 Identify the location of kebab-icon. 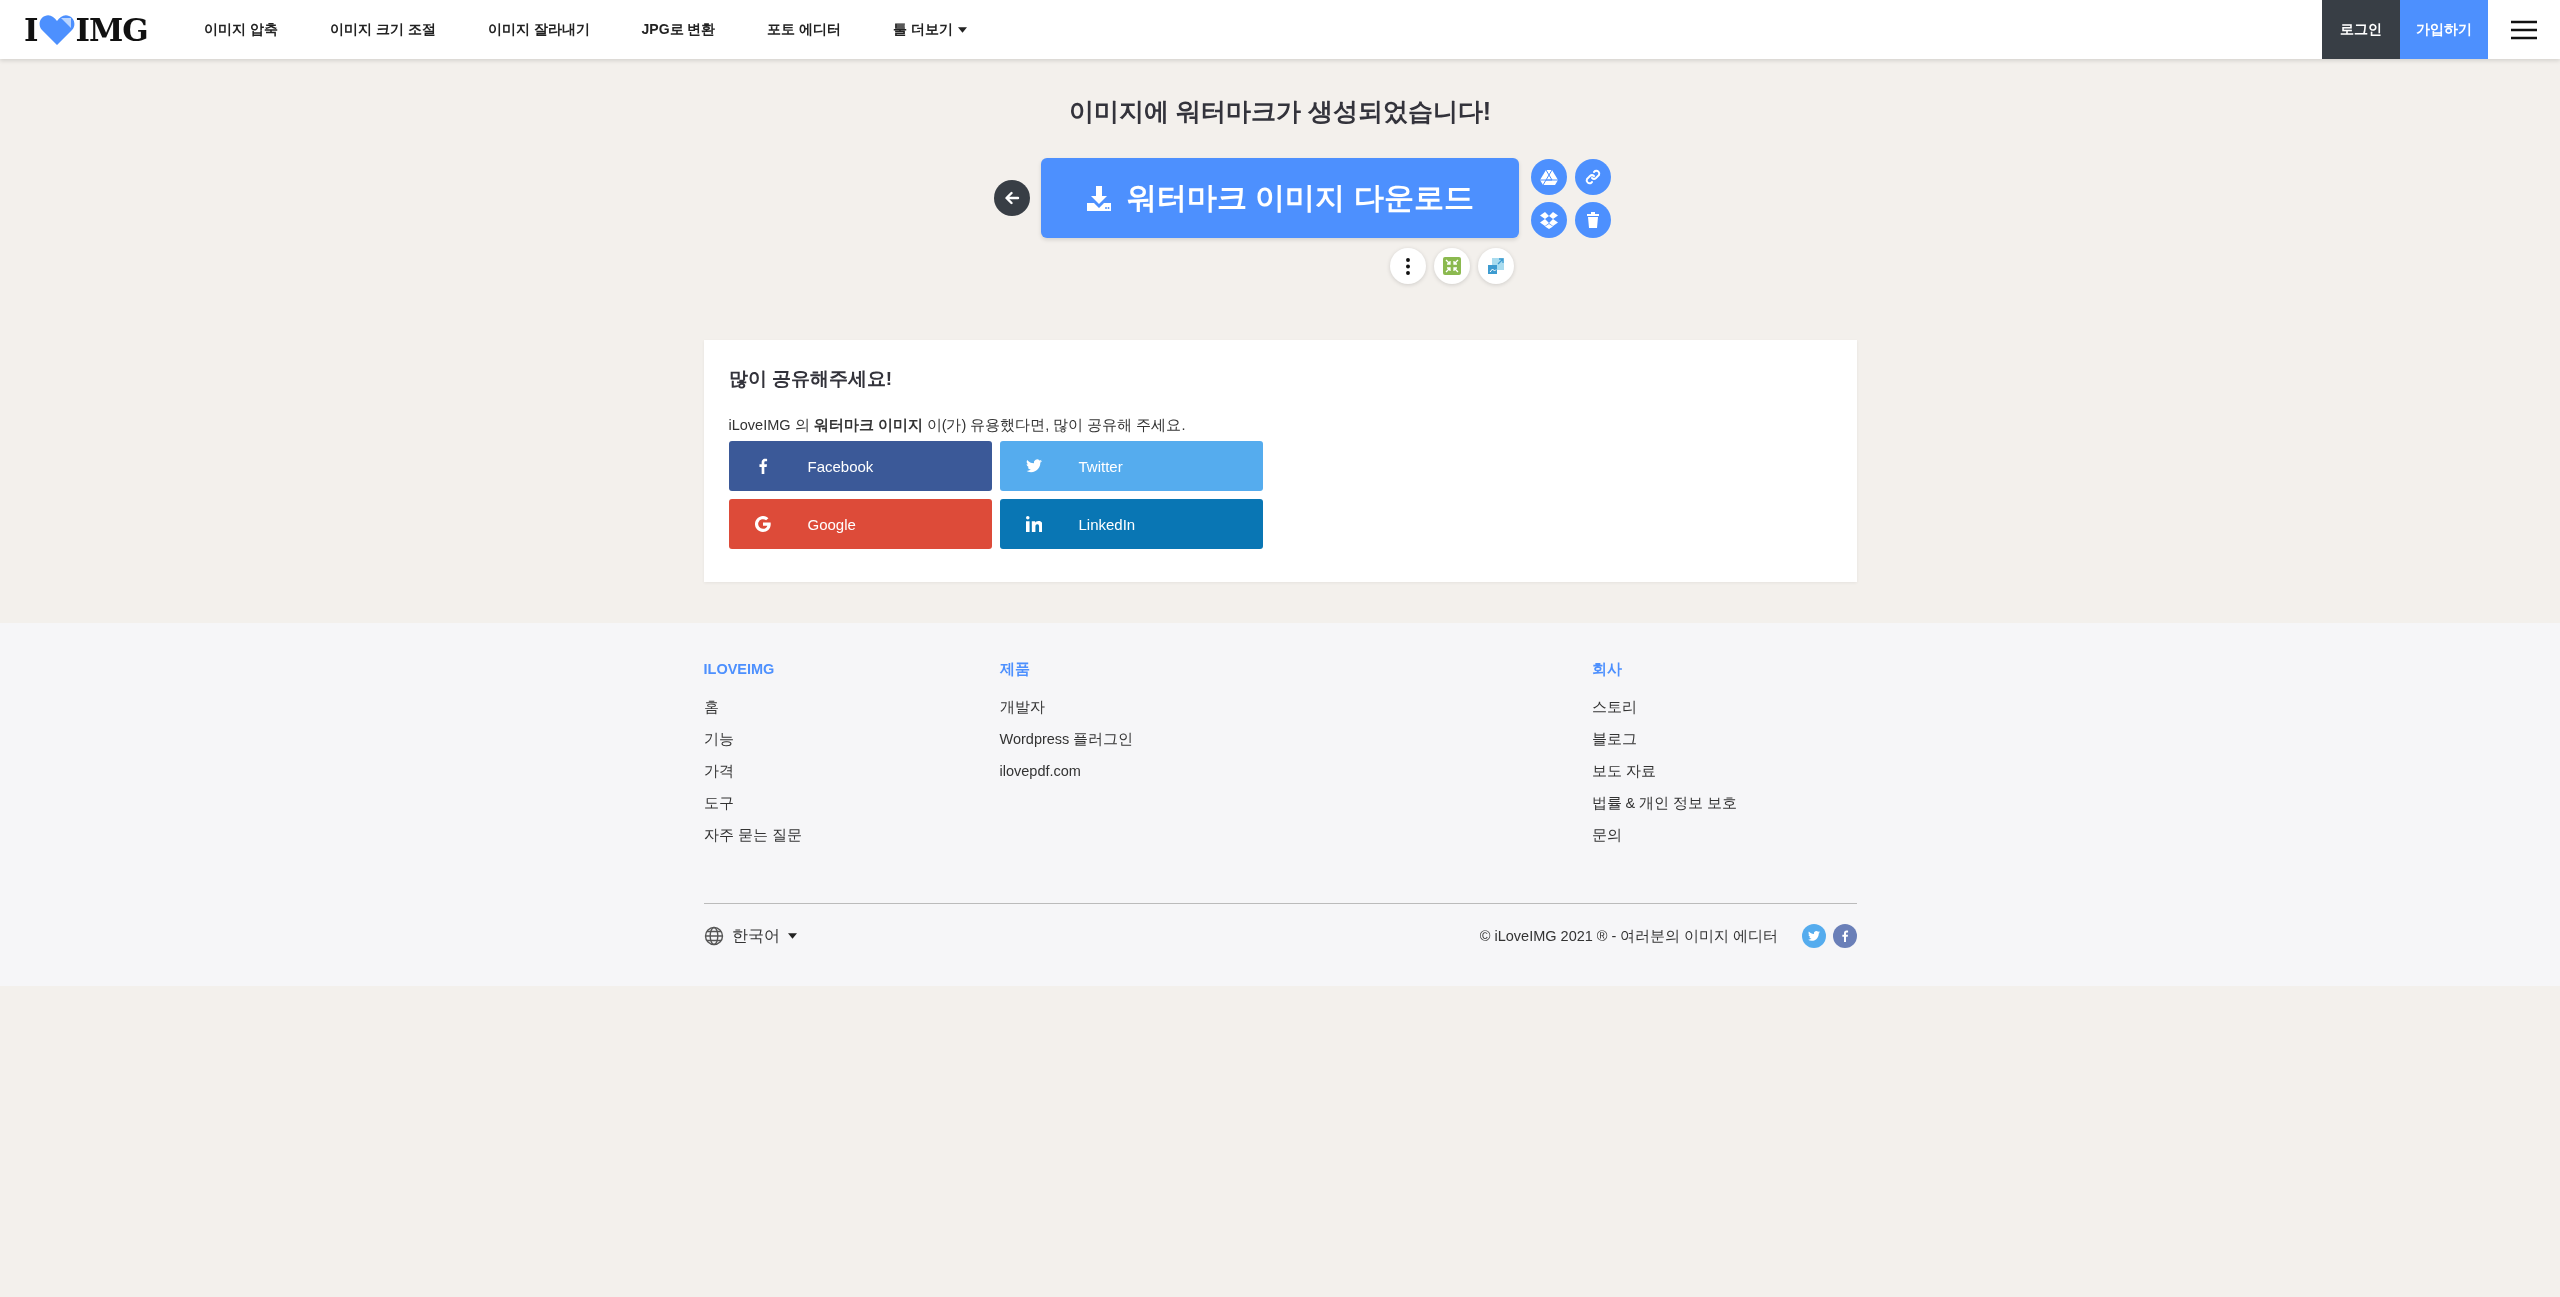
(1407, 266).